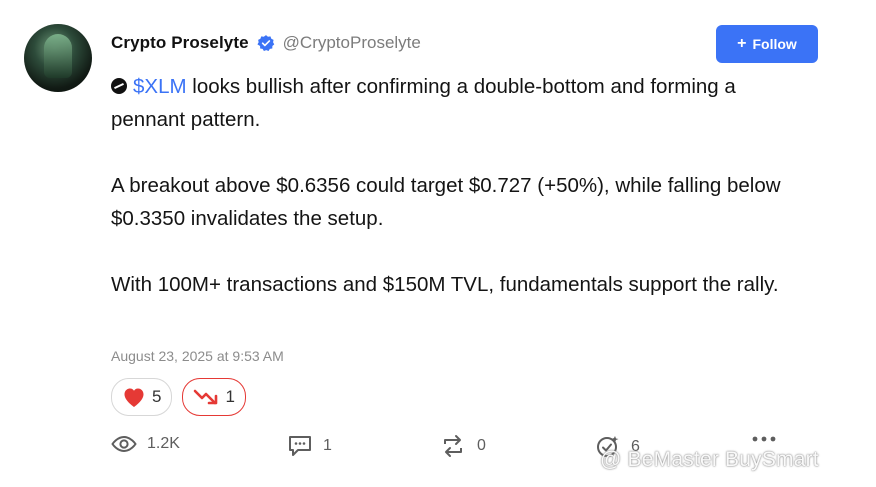  I want to click on avatar-figure, so click(58, 56).